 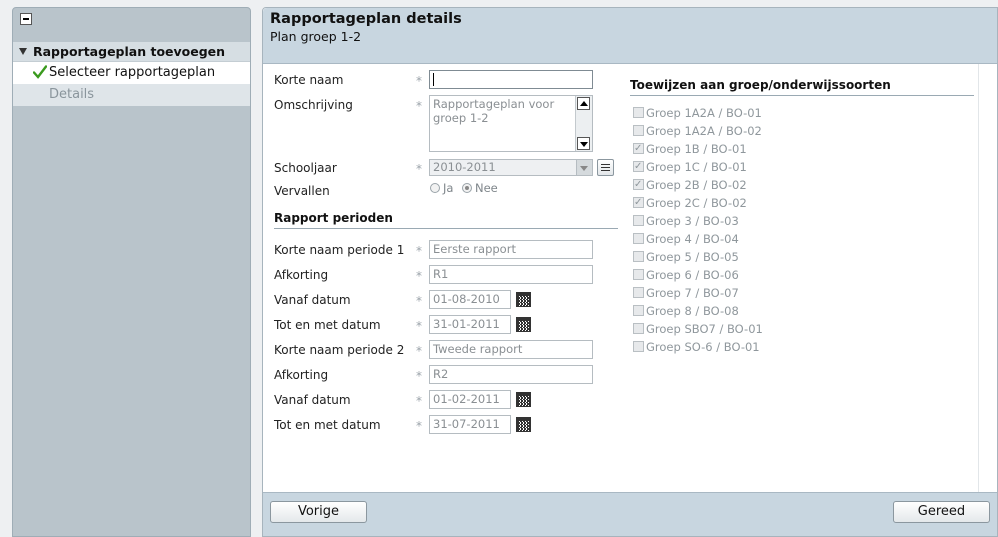 What do you see at coordinates (511, 274) in the screenshot?
I see `period1-abbr-input: R1` at bounding box center [511, 274].